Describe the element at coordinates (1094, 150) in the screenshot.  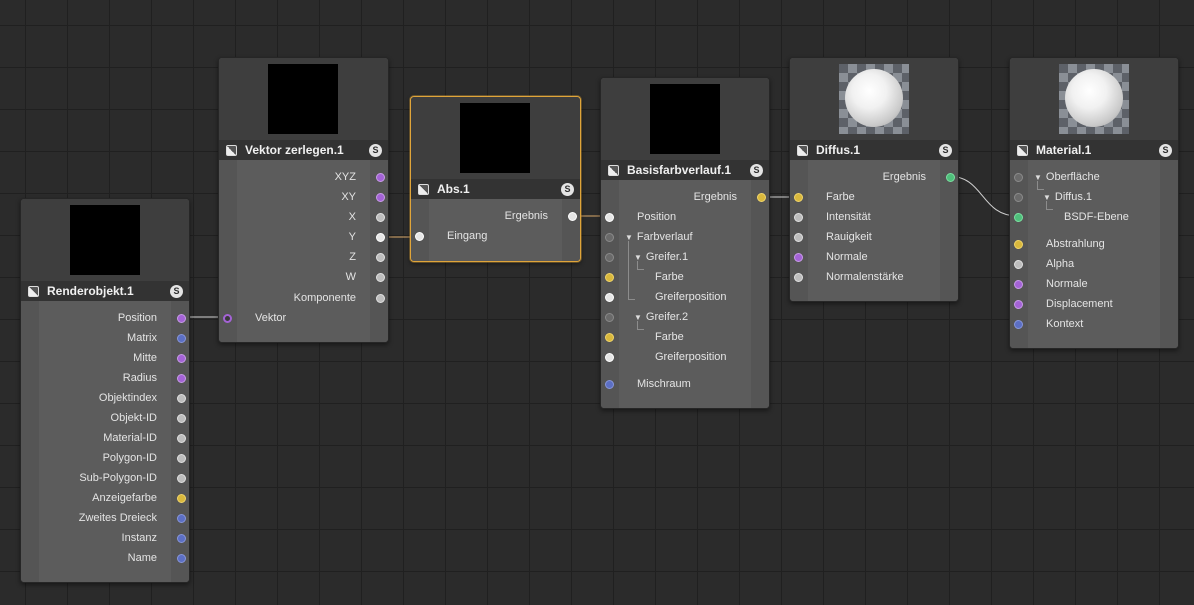
I see `node-title-bar: Material.1 S` at that location.